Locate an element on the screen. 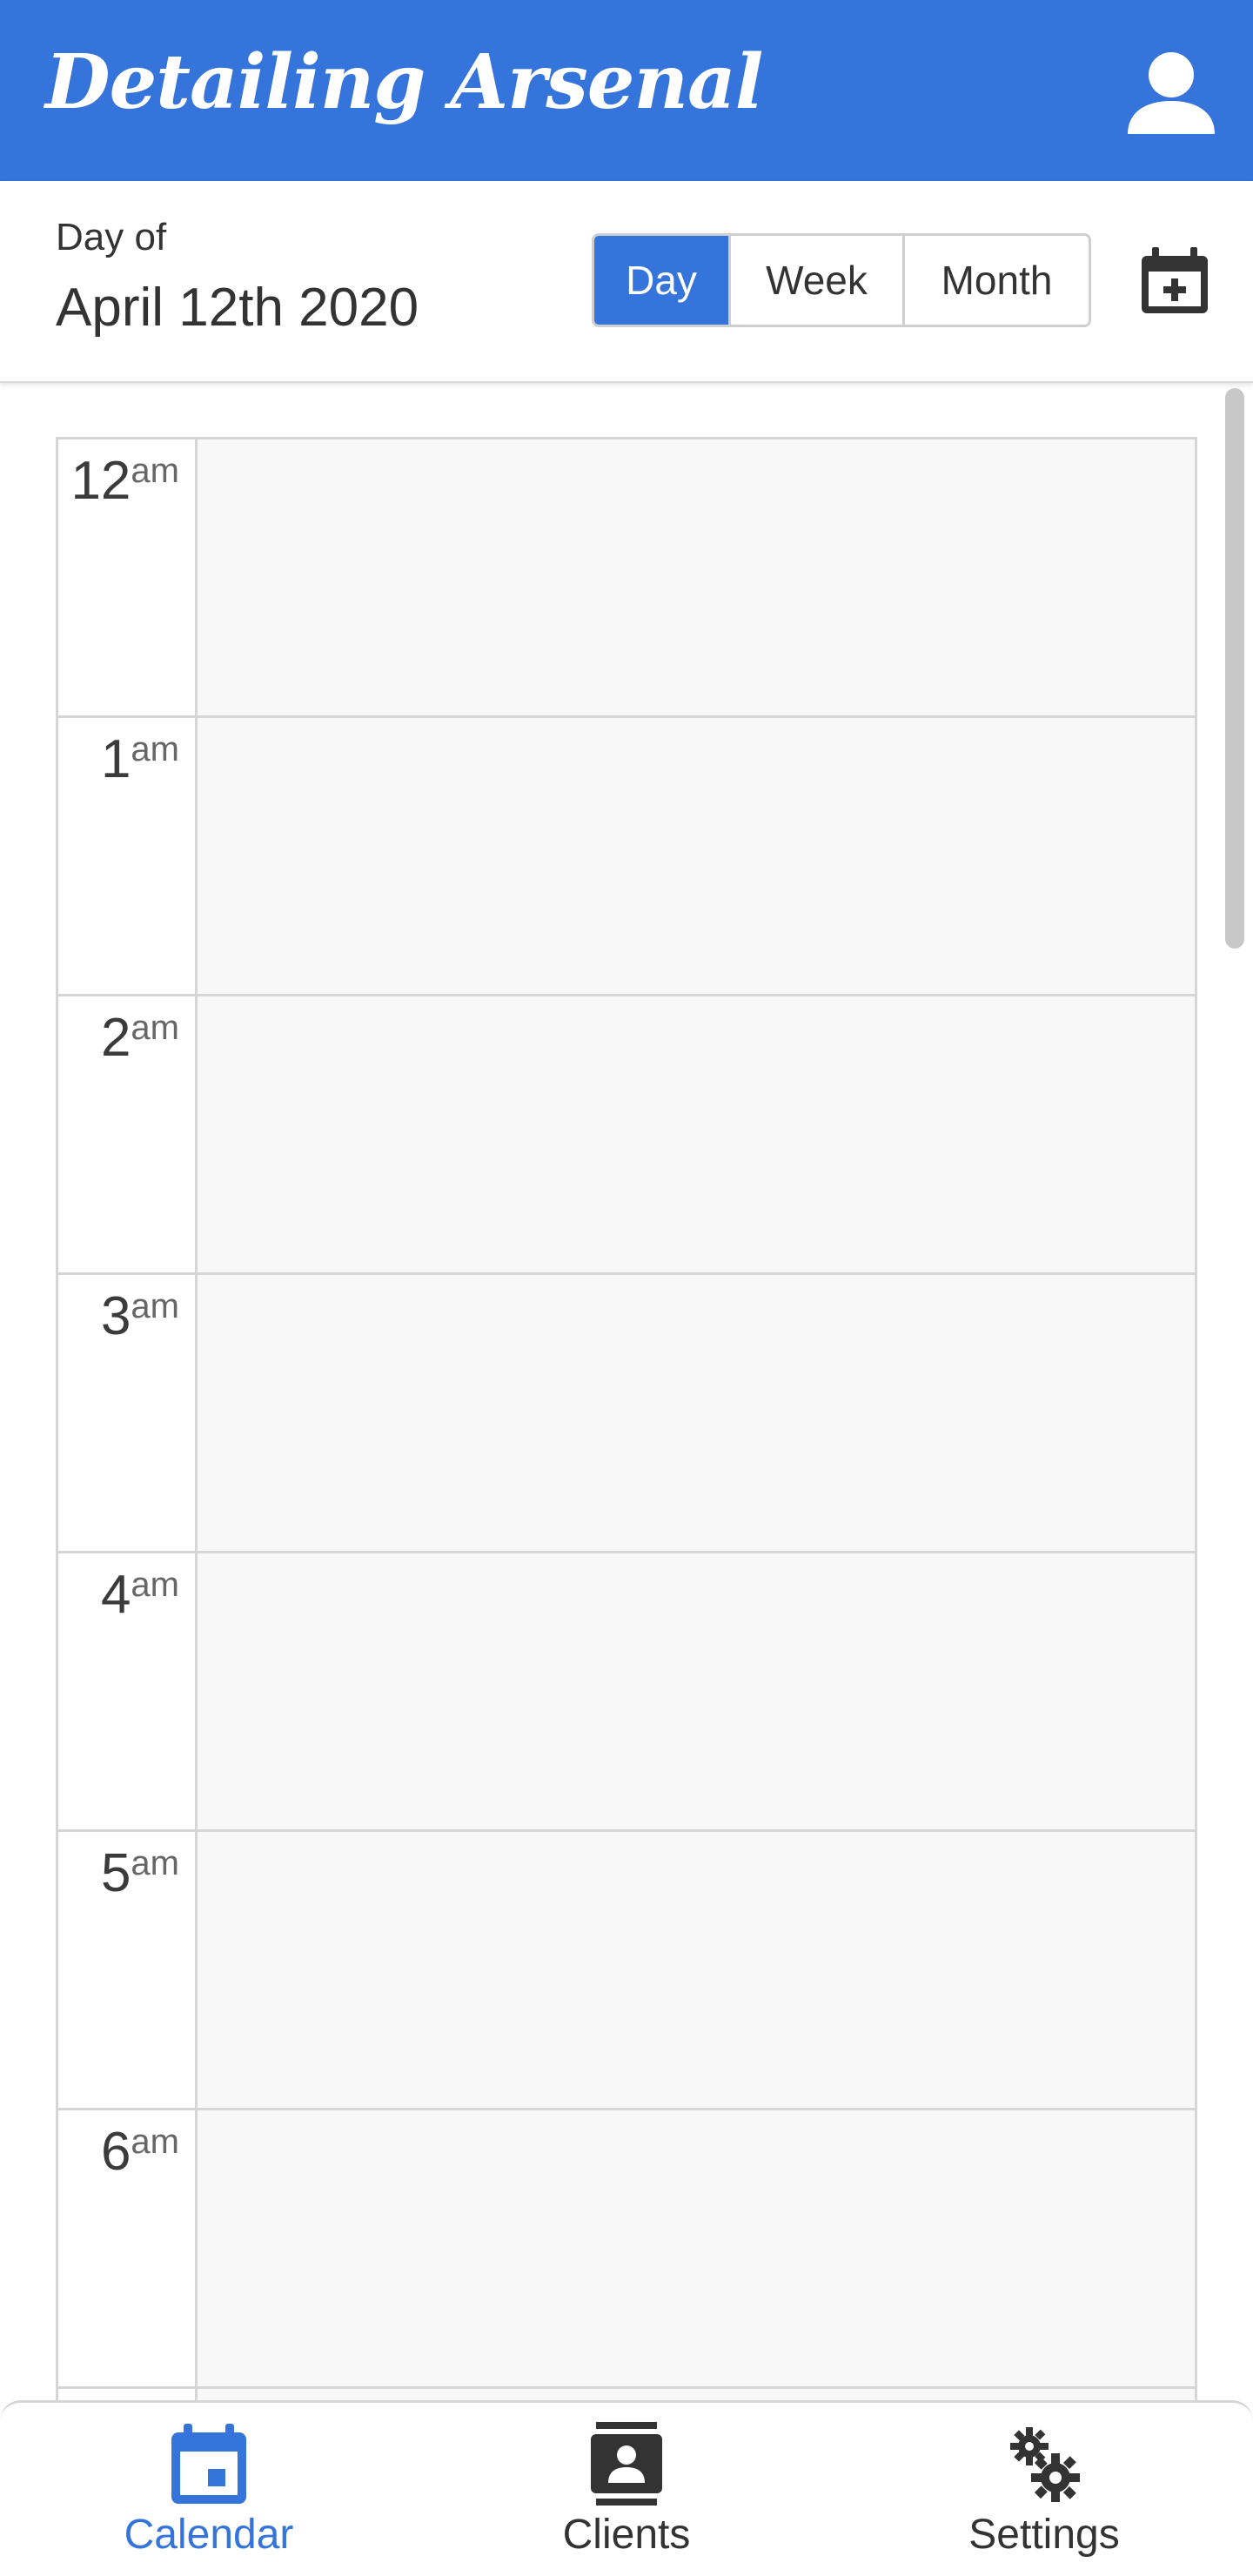  view-week-button: Week is located at coordinates (815, 280).